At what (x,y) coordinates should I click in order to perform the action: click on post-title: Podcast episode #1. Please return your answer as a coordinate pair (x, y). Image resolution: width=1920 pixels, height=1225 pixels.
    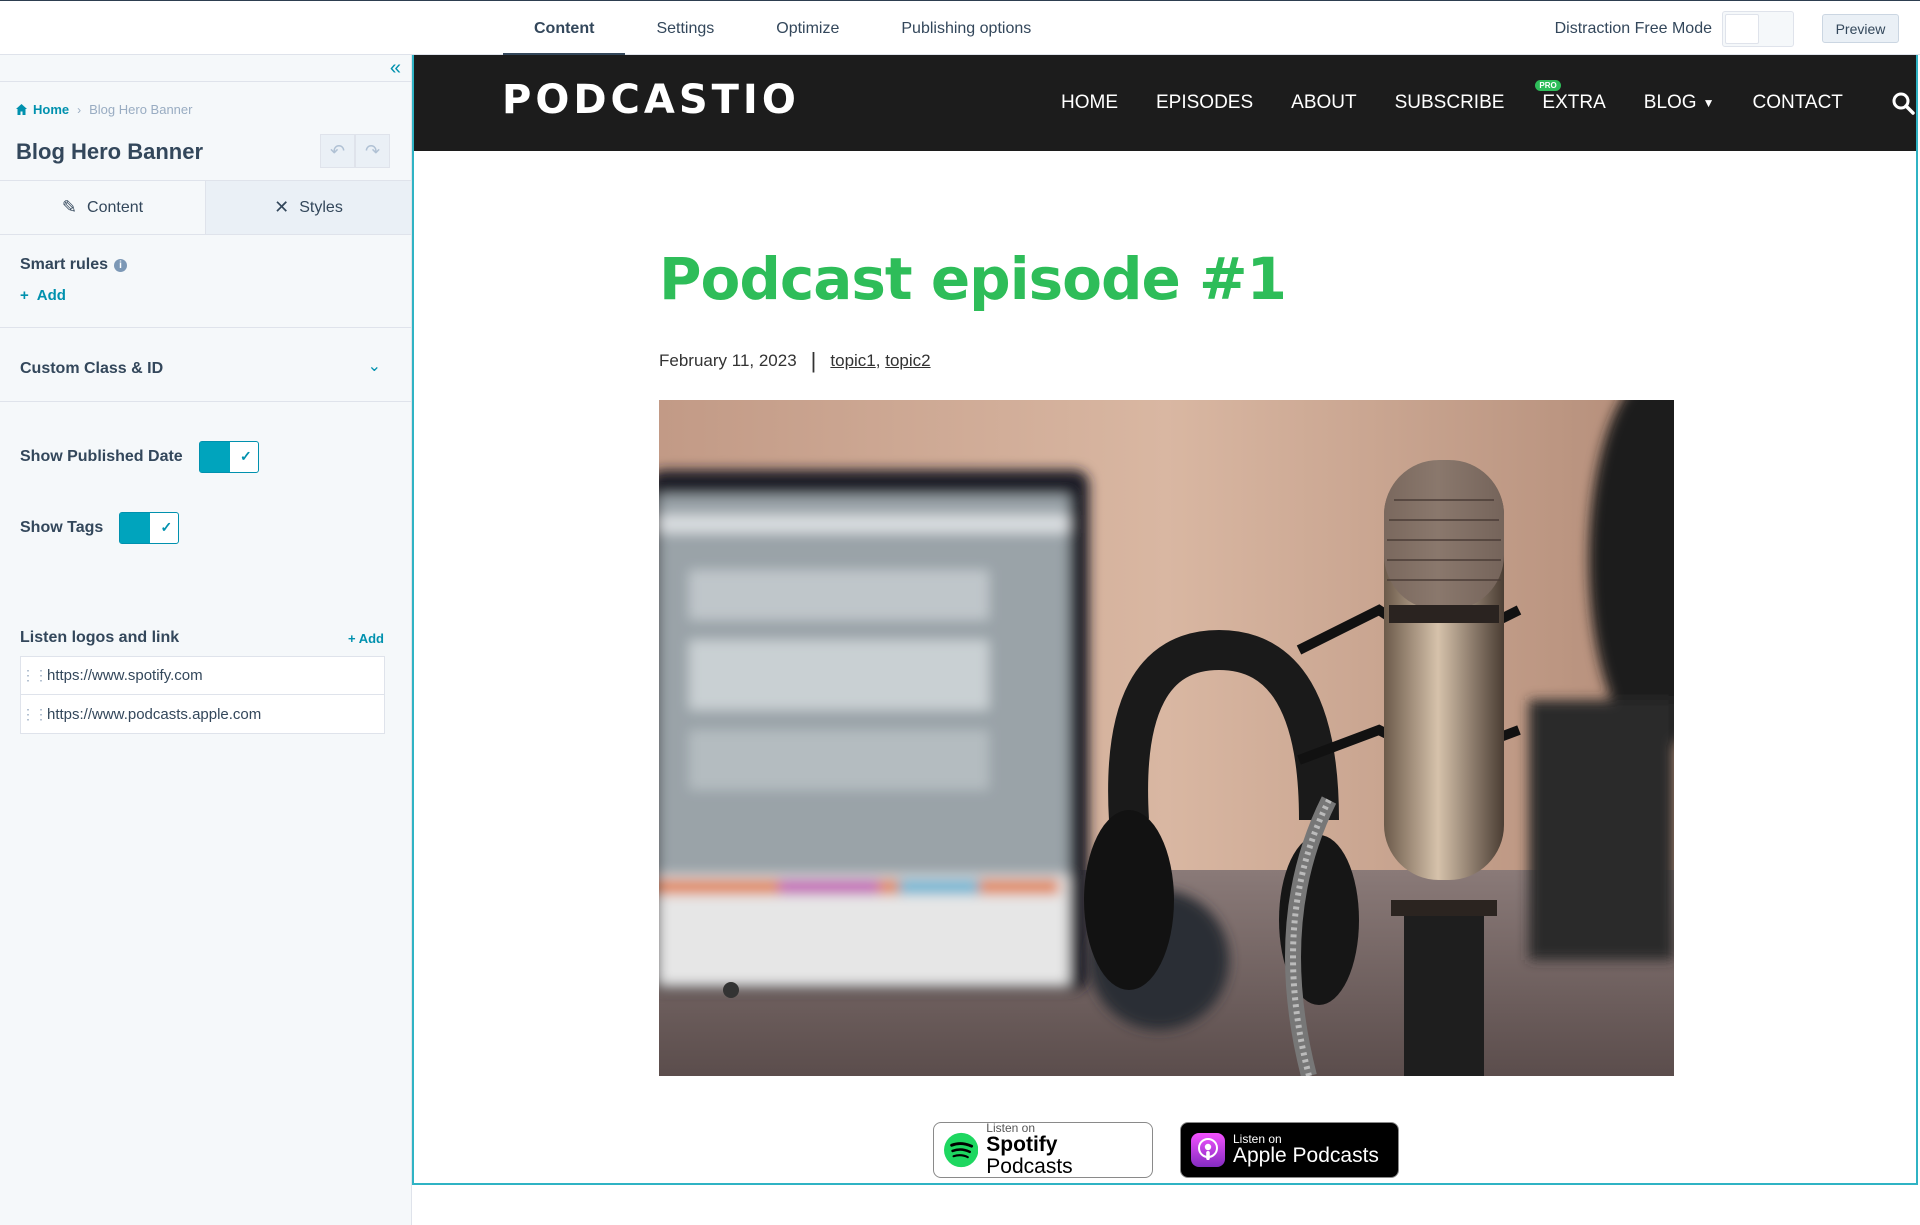
    Looking at the image, I should click on (973, 279).